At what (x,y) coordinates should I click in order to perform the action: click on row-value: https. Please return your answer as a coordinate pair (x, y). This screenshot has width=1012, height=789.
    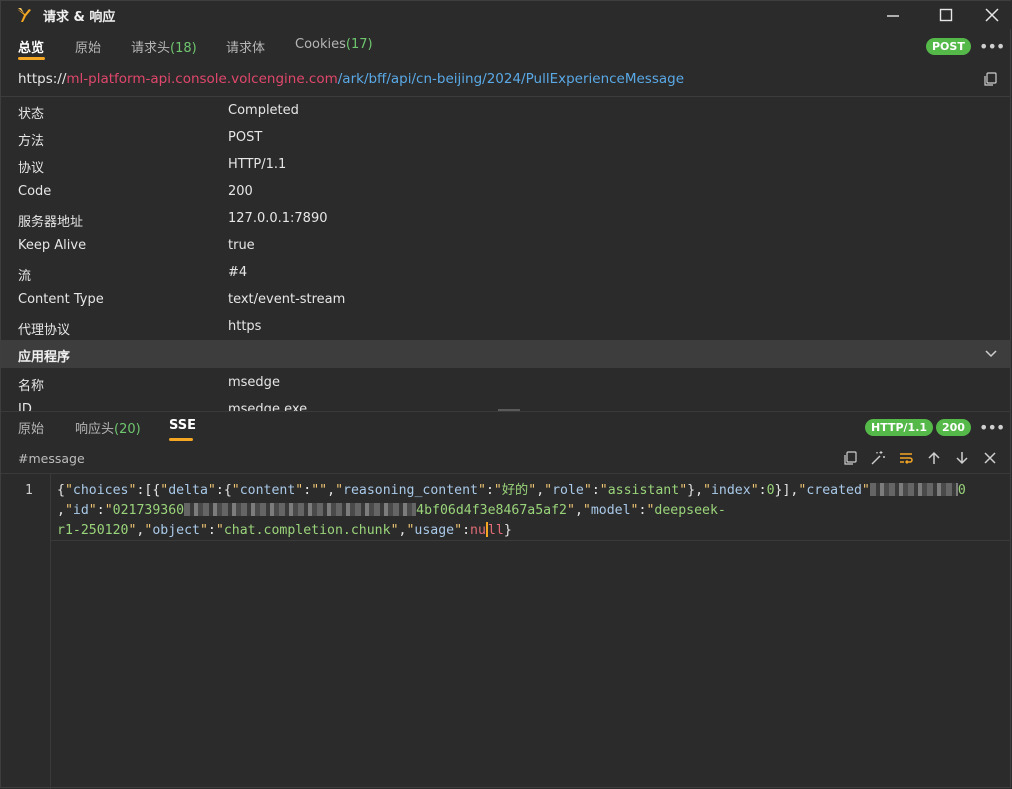
    Looking at the image, I should click on (245, 326).